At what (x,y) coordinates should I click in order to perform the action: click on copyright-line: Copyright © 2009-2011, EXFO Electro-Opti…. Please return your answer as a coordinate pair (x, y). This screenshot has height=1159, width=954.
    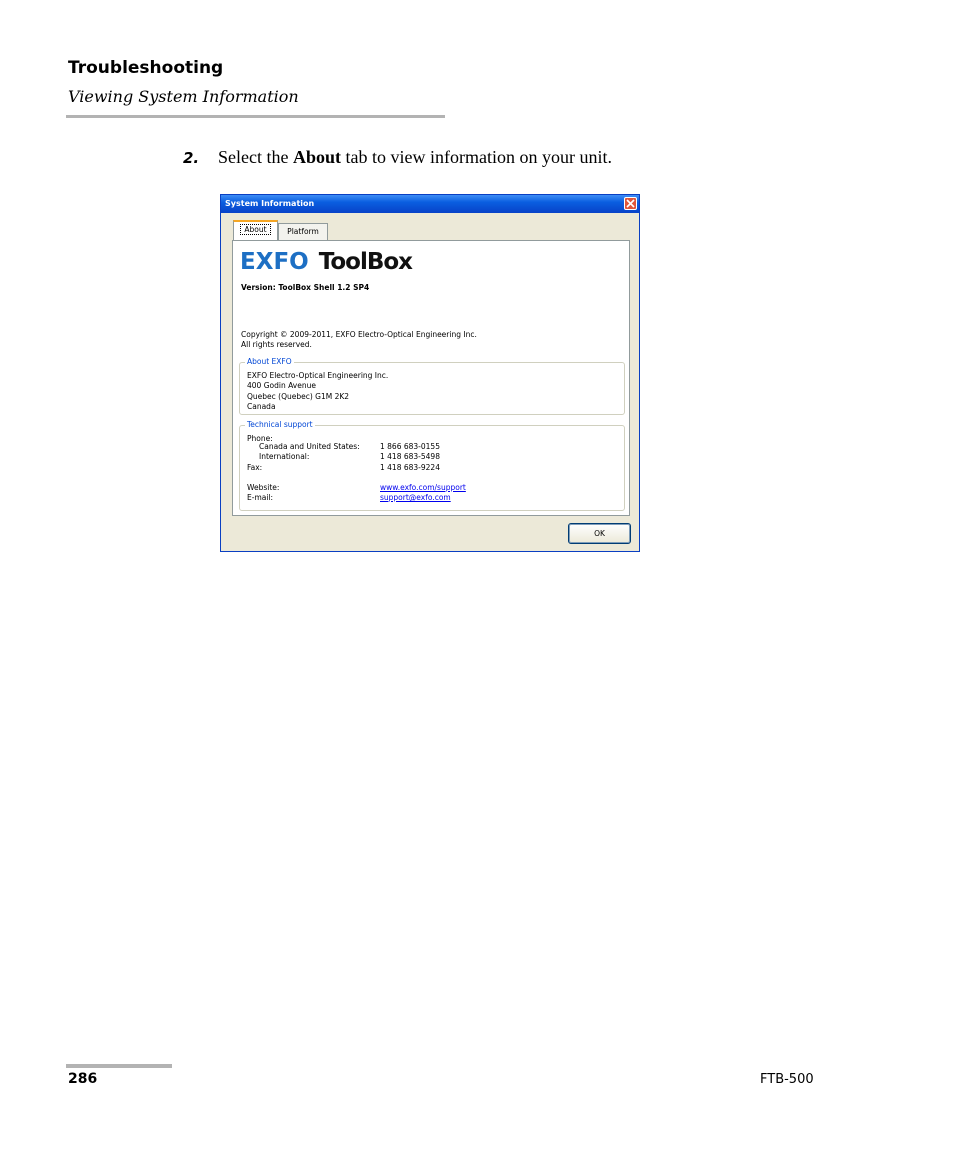
    Looking at the image, I should click on (359, 334).